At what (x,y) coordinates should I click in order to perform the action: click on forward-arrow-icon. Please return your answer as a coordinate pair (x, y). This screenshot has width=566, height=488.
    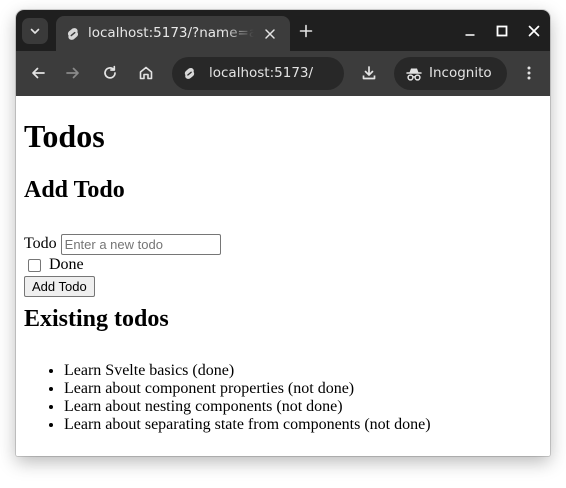
    Looking at the image, I should click on (73, 73).